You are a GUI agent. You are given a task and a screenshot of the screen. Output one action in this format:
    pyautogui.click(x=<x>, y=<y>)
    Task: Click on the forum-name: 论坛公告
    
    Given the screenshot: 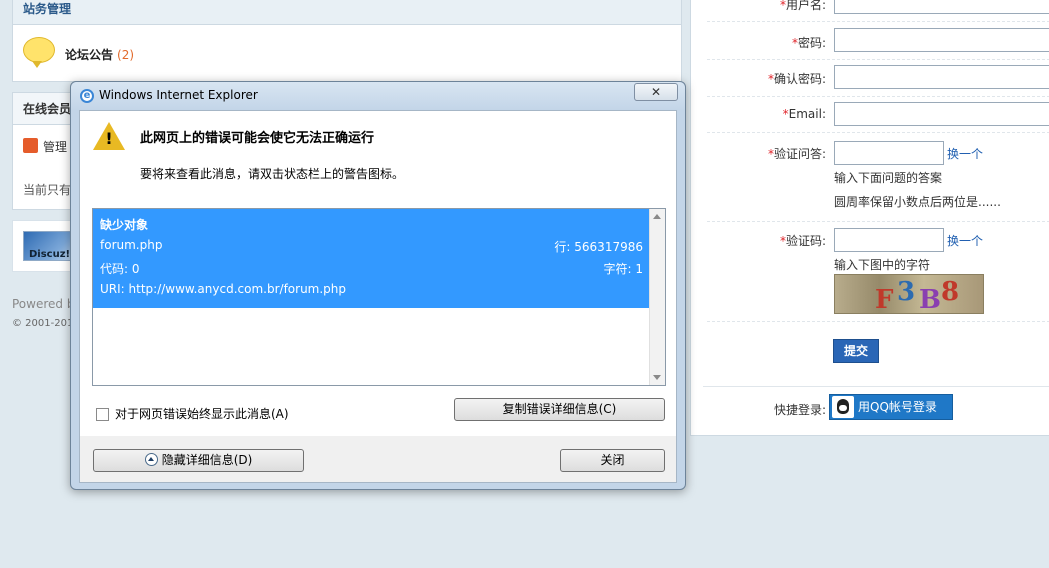 What is the action you would take?
    pyautogui.click(x=89, y=55)
    